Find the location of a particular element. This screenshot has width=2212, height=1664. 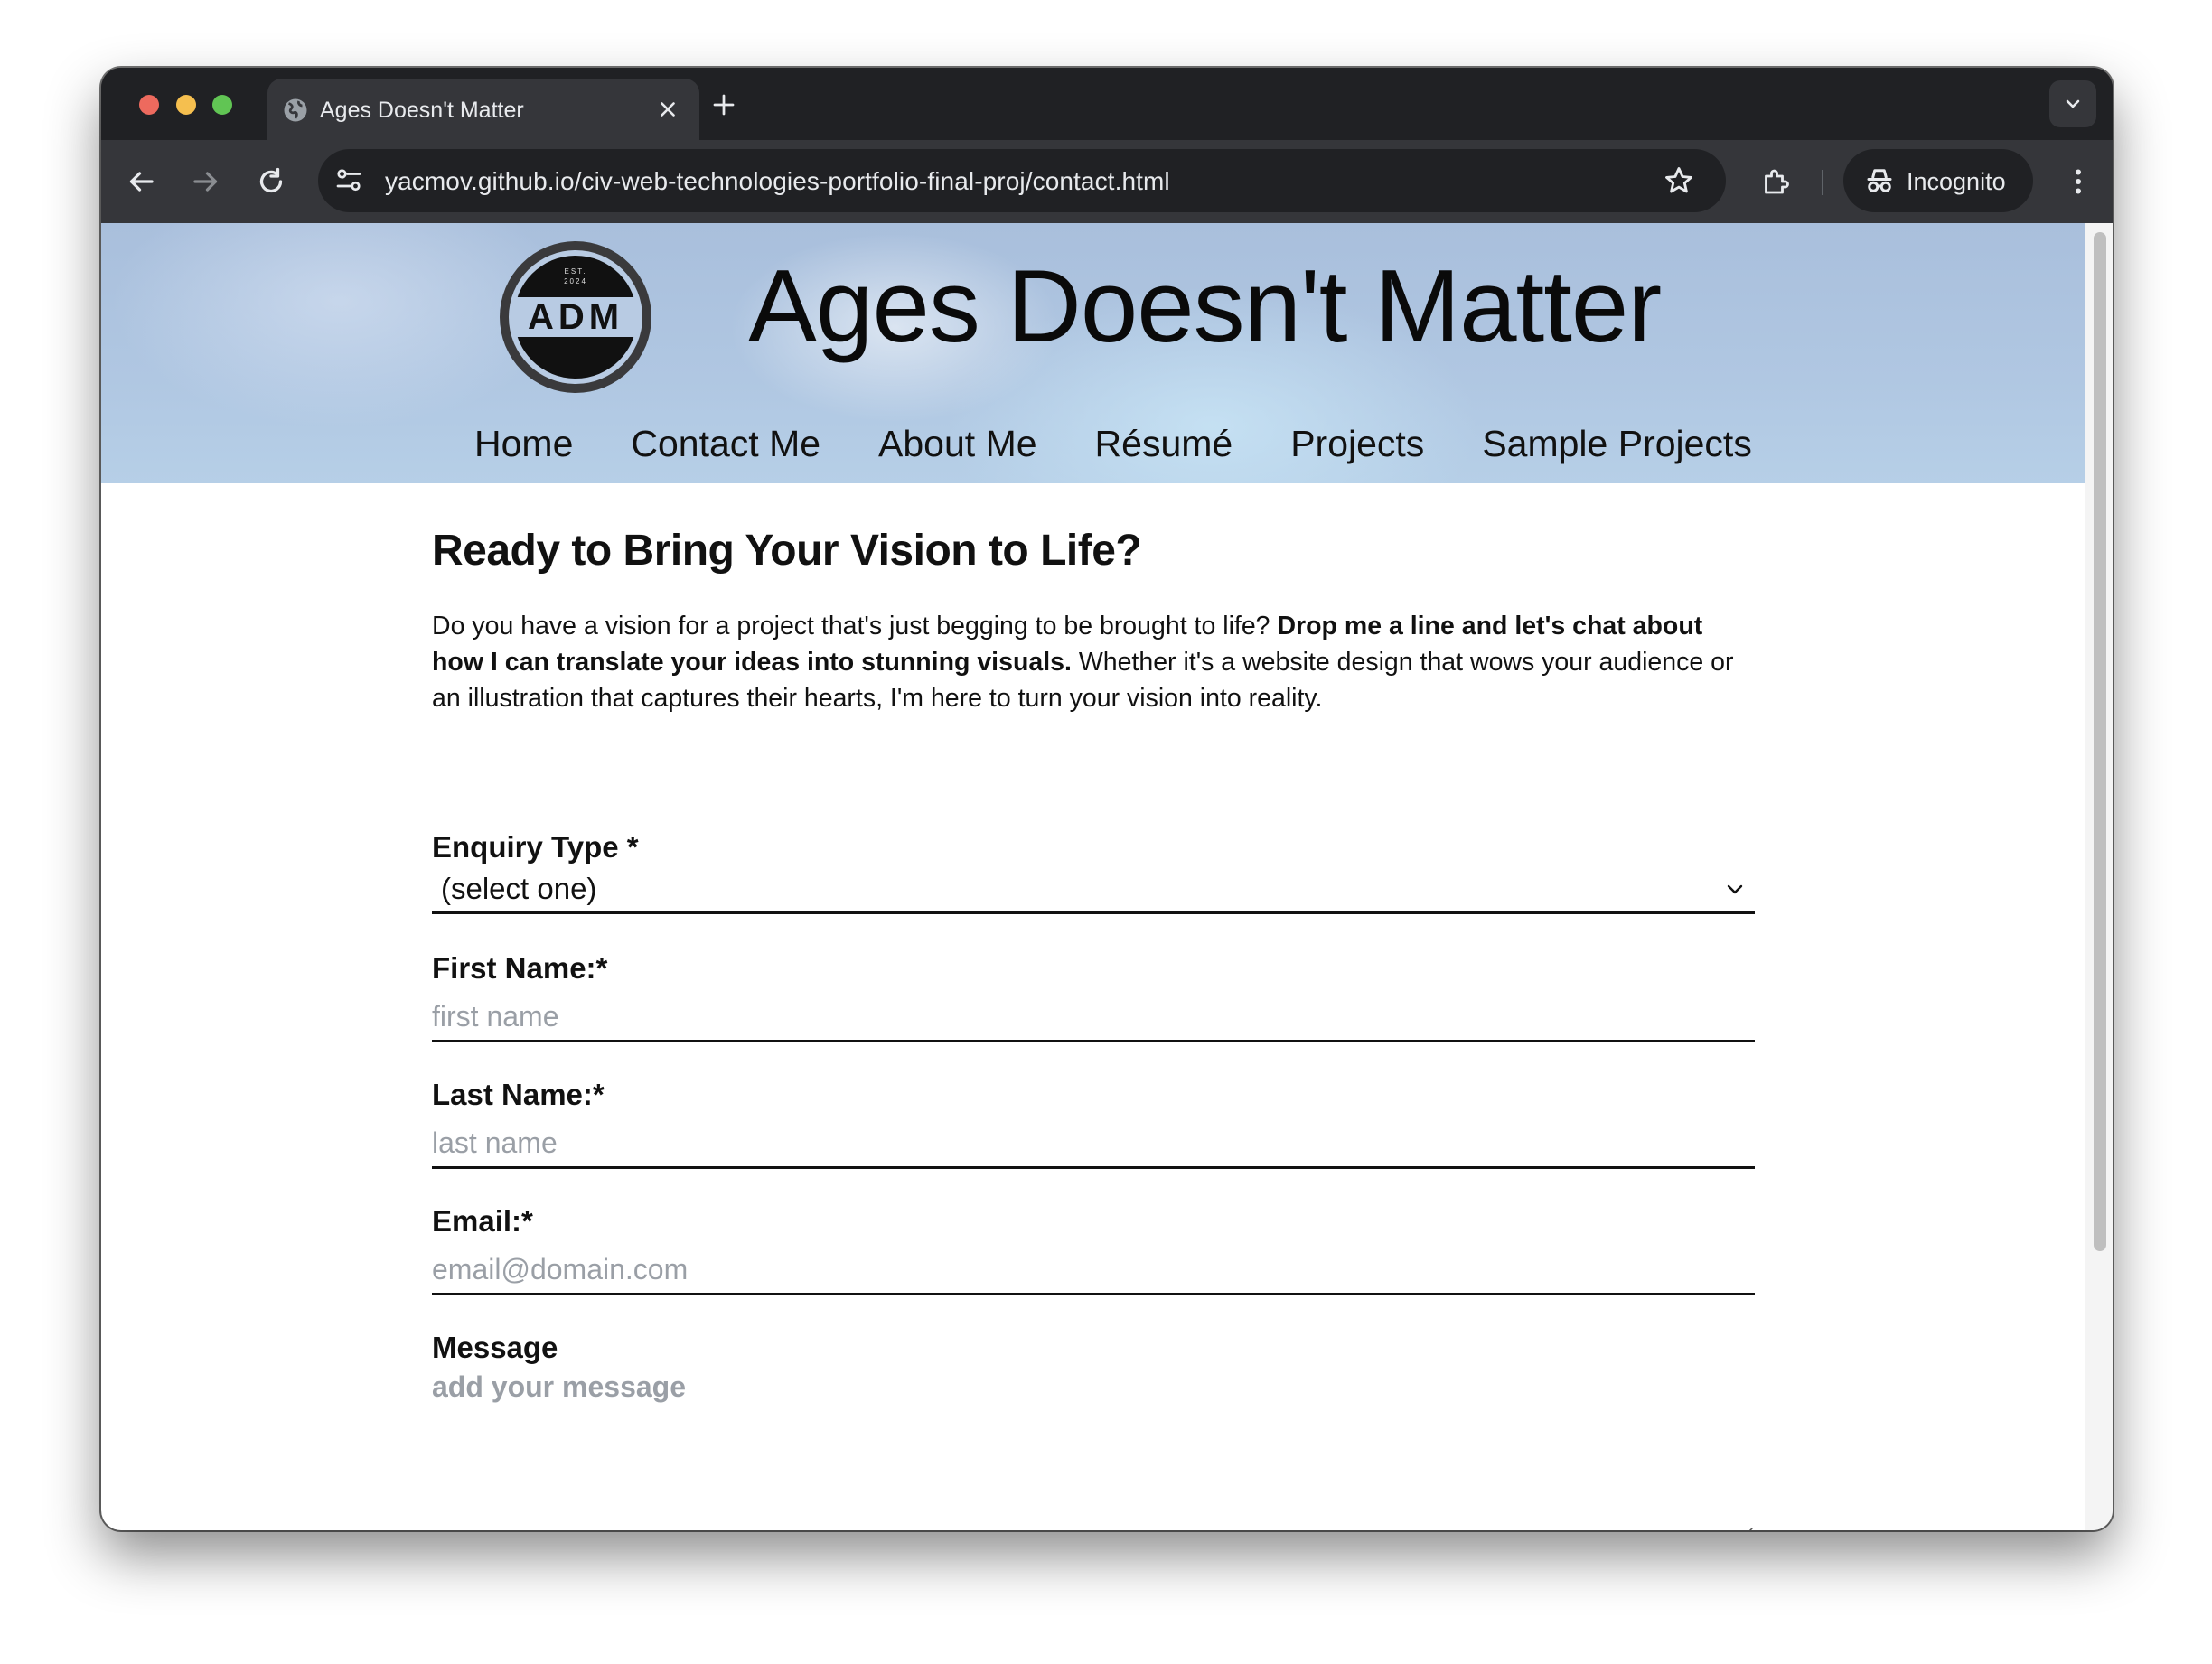

first-name-input is located at coordinates (1093, 1017).